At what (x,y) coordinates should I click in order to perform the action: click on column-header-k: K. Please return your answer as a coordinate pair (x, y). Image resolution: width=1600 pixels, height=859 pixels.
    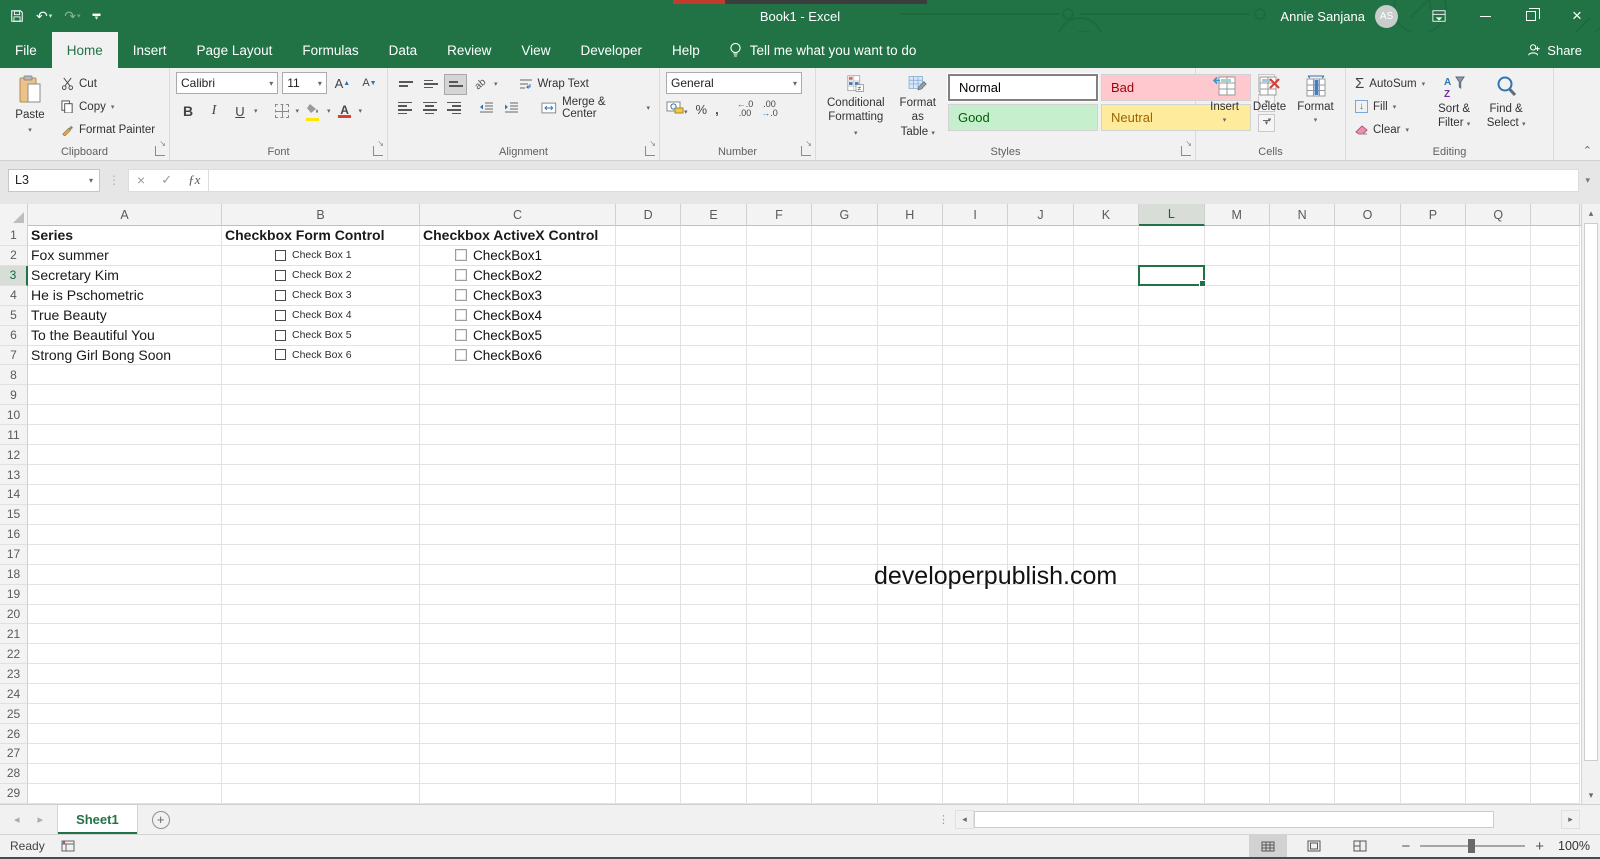
    Looking at the image, I should click on (1107, 215).